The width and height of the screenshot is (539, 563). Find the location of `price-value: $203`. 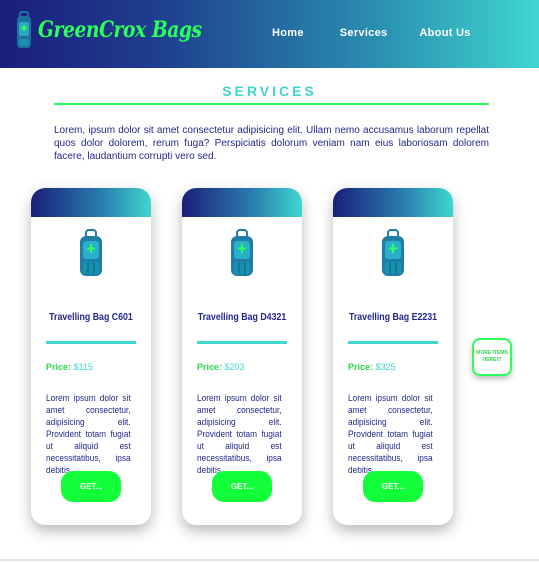

price-value: $203 is located at coordinates (234, 367).